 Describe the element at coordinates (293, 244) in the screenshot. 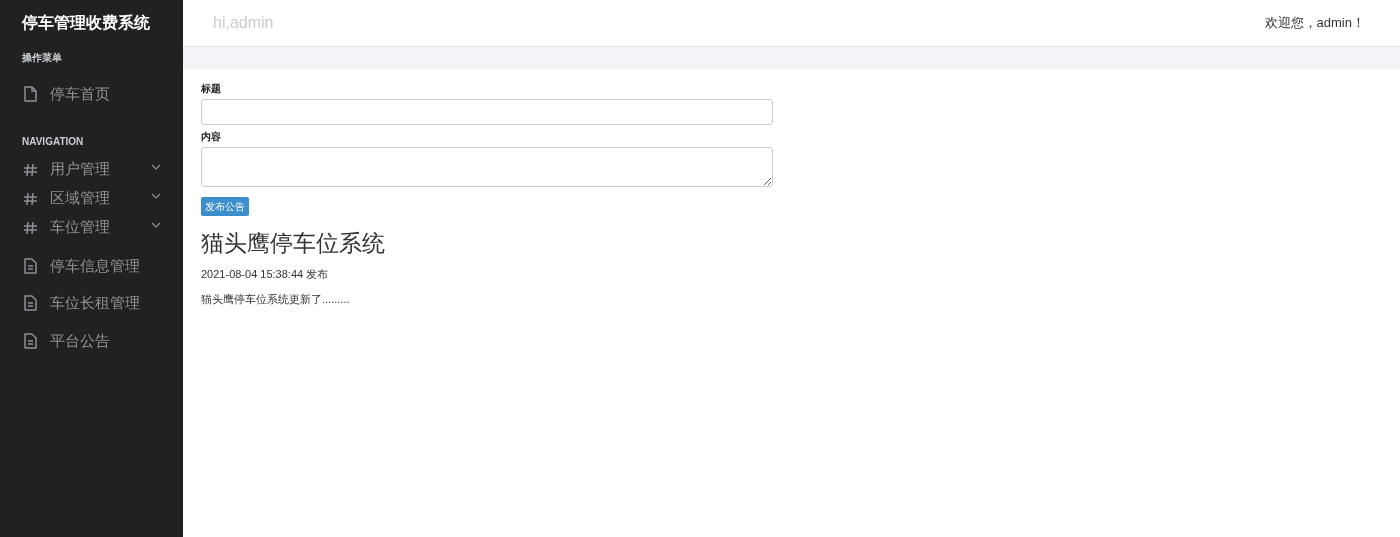

I see `notice-title: 猫头鹰停车位系统` at that location.